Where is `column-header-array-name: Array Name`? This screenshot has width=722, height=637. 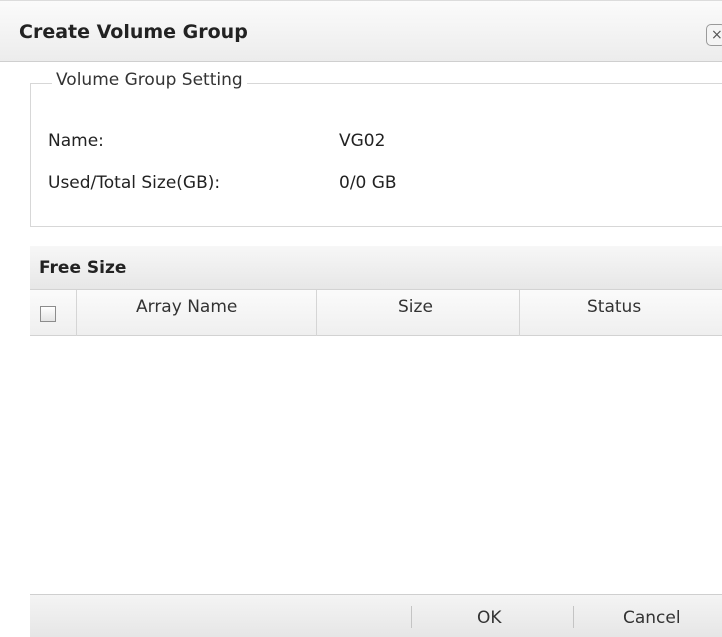
column-header-array-name: Array Name is located at coordinates (186, 307).